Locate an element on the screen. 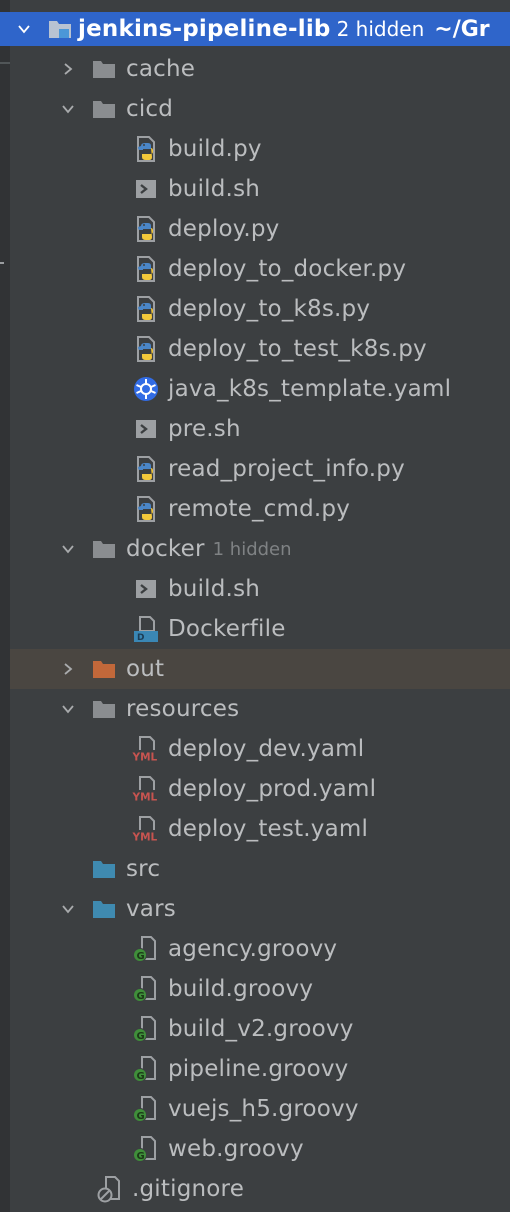 The width and height of the screenshot is (510, 1212). tree-item-label: resources is located at coordinates (183, 709).